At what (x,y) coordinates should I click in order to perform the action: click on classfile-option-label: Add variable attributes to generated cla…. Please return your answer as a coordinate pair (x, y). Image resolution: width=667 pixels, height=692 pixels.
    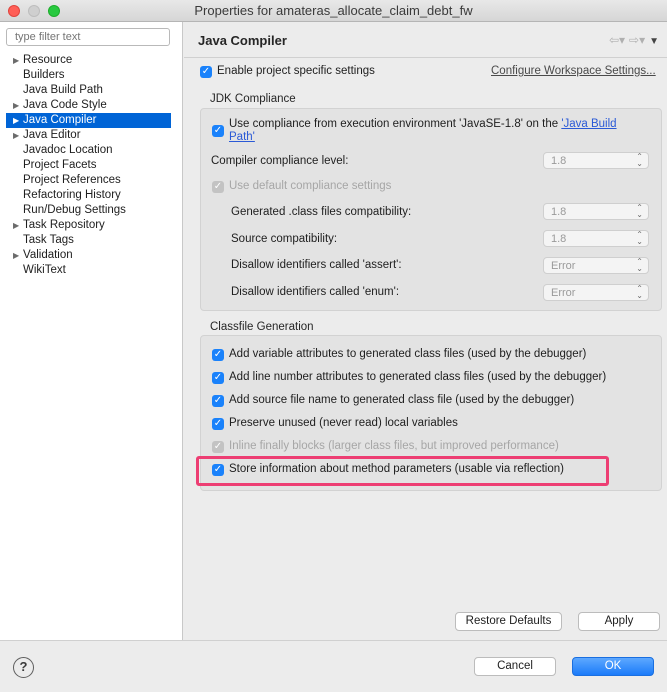
    Looking at the image, I should click on (408, 354).